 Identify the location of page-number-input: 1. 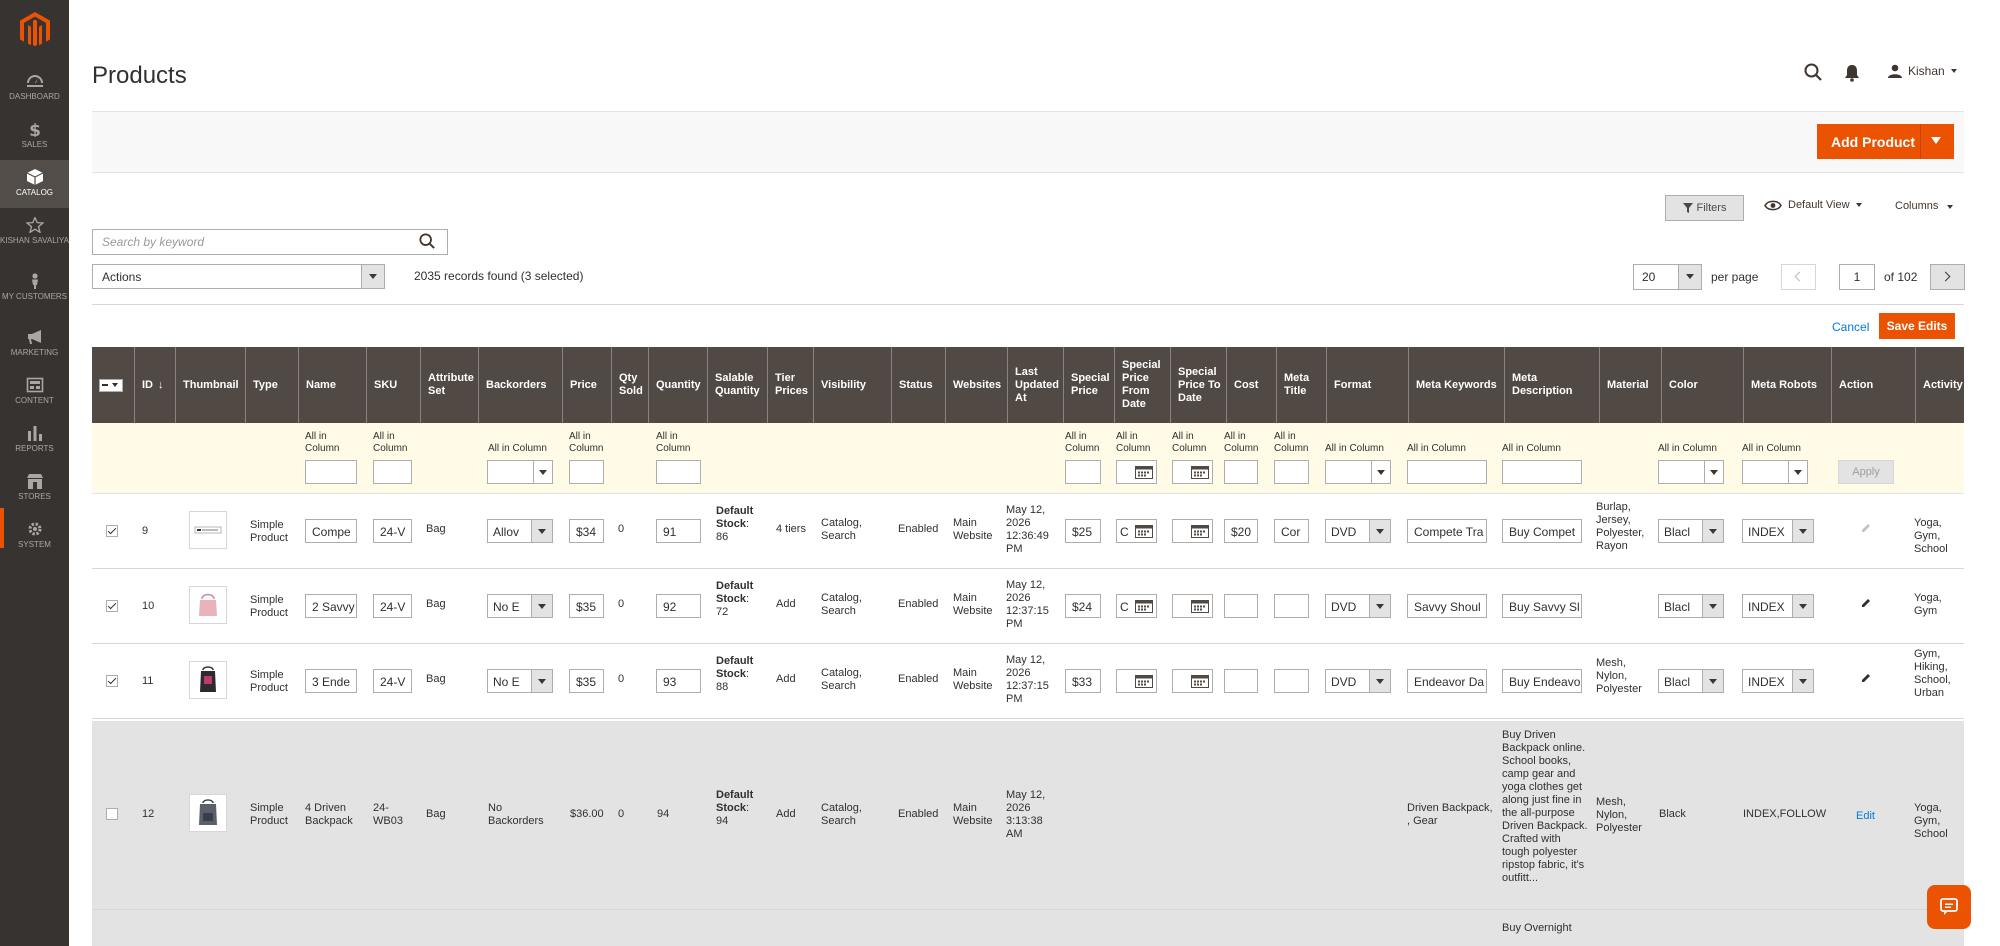
(1857, 277).